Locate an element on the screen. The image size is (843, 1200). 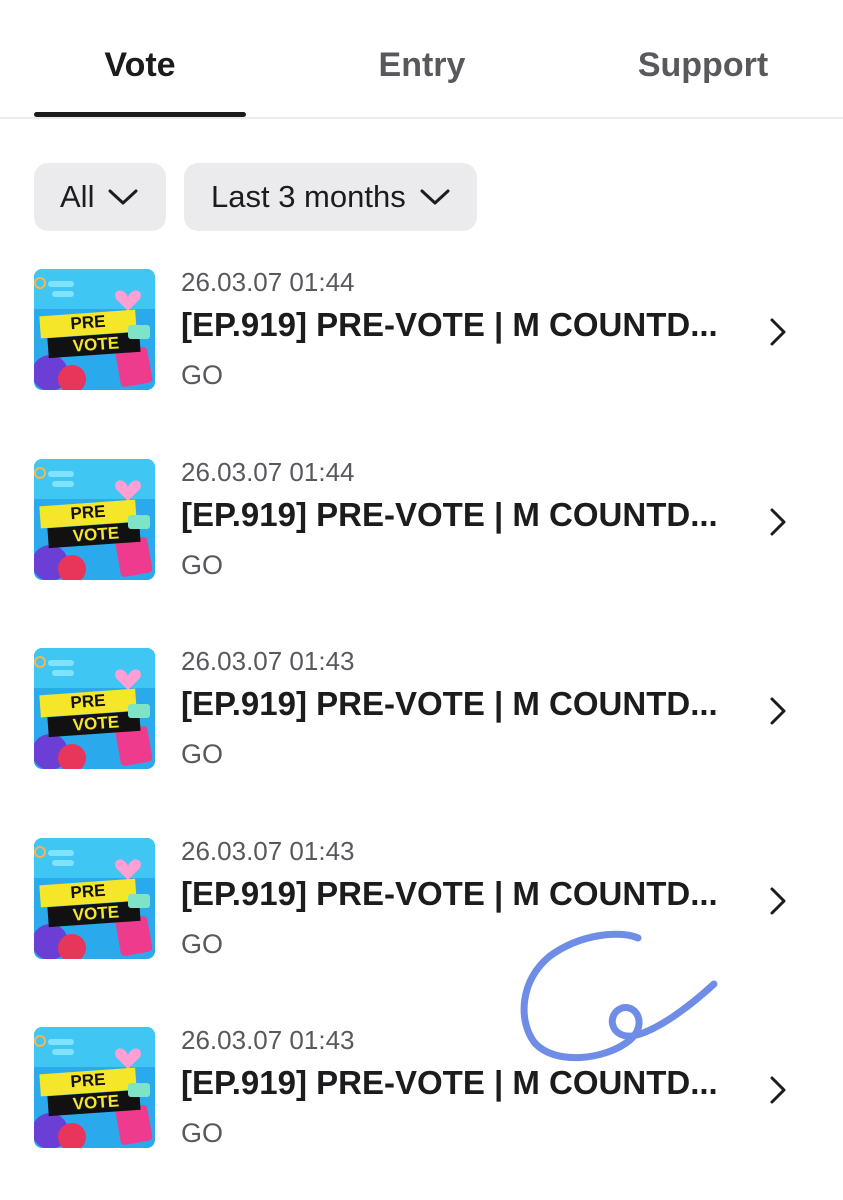
type-filter-dropdown: All is located at coordinates (100, 197).